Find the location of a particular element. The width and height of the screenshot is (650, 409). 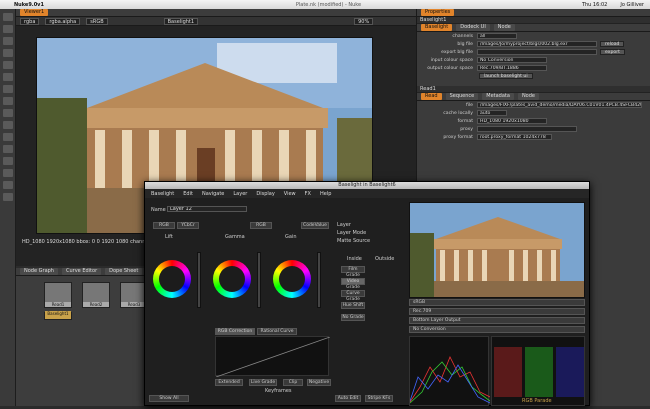

menu-layer: Layer is located at coordinates (240, 194).